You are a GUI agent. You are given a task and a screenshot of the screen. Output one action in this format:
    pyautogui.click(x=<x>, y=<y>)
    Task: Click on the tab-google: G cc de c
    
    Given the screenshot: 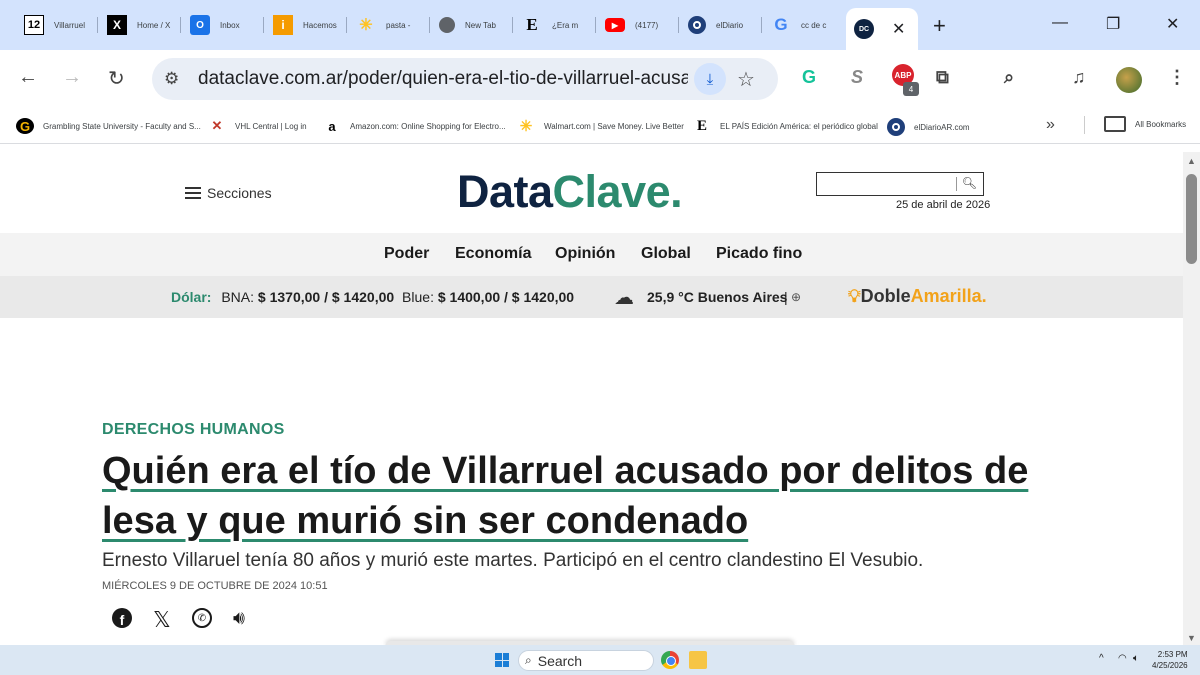 What is the action you would take?
    pyautogui.click(x=804, y=25)
    